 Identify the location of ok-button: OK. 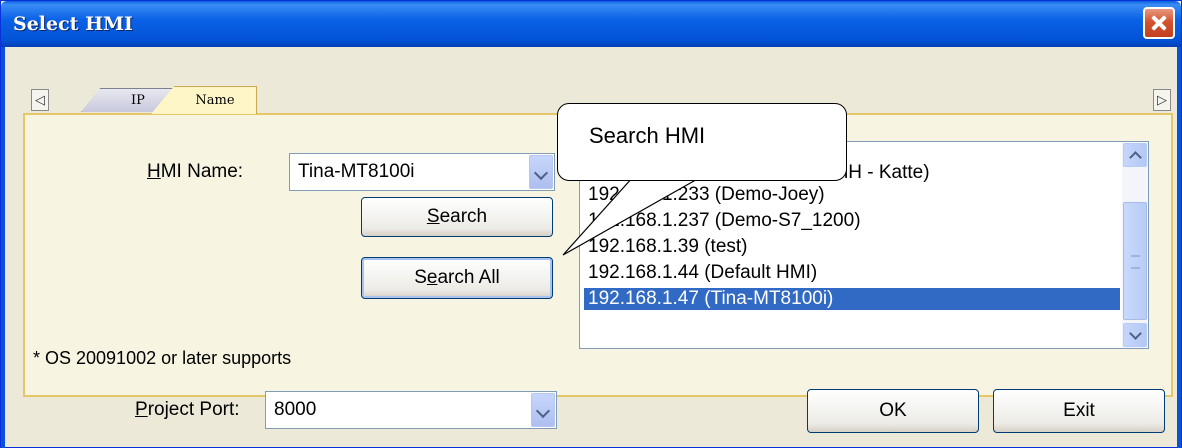
(893, 411).